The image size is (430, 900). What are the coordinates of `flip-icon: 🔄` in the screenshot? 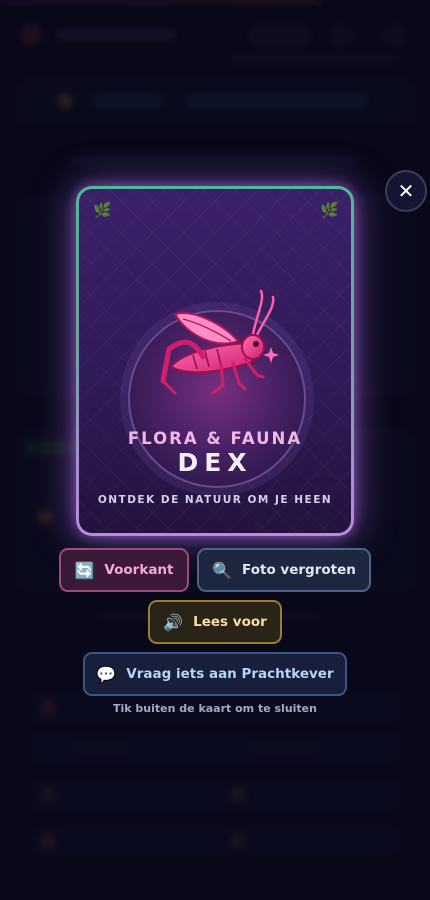 It's located at (84, 570).